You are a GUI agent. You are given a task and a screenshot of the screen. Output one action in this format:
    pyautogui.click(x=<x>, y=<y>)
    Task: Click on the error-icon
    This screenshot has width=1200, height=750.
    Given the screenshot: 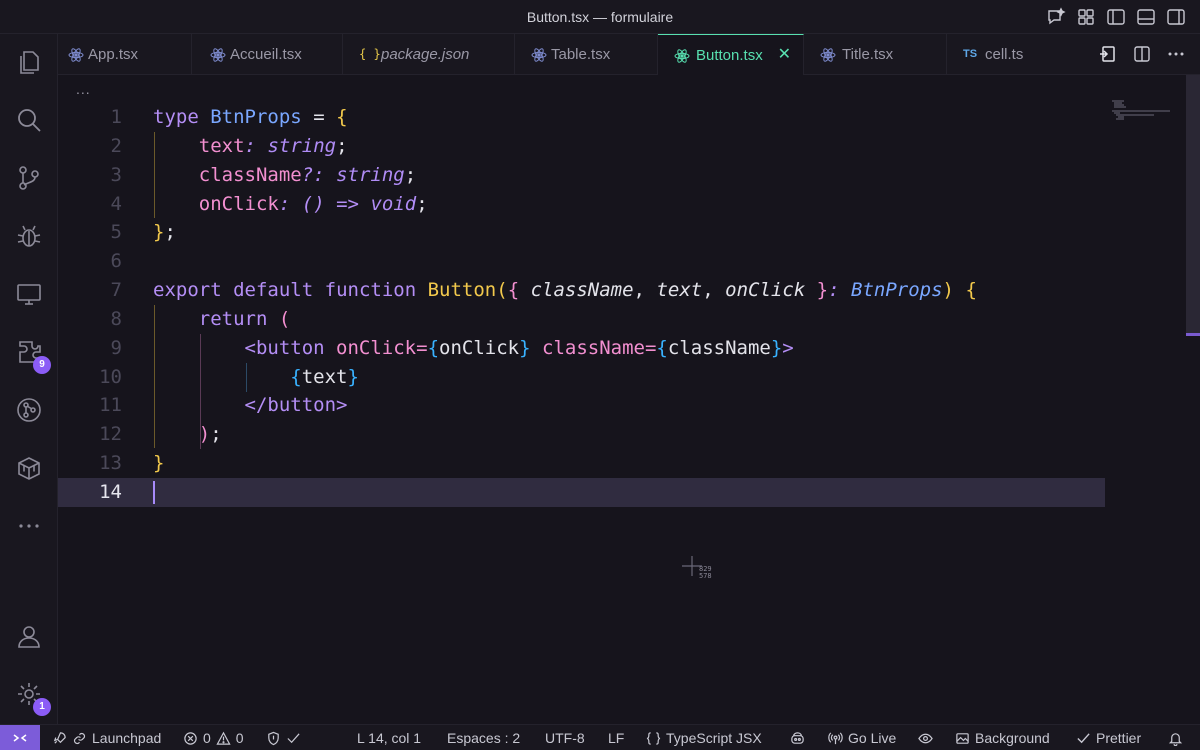 What is the action you would take?
    pyautogui.click(x=190, y=738)
    